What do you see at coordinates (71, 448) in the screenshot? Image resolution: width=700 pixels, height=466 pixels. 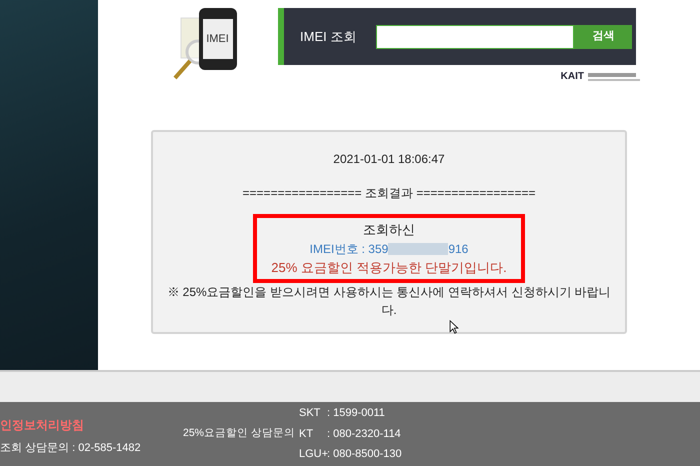 I see `inquiry-phone: 조회 상담문의 : 02-585-1482` at bounding box center [71, 448].